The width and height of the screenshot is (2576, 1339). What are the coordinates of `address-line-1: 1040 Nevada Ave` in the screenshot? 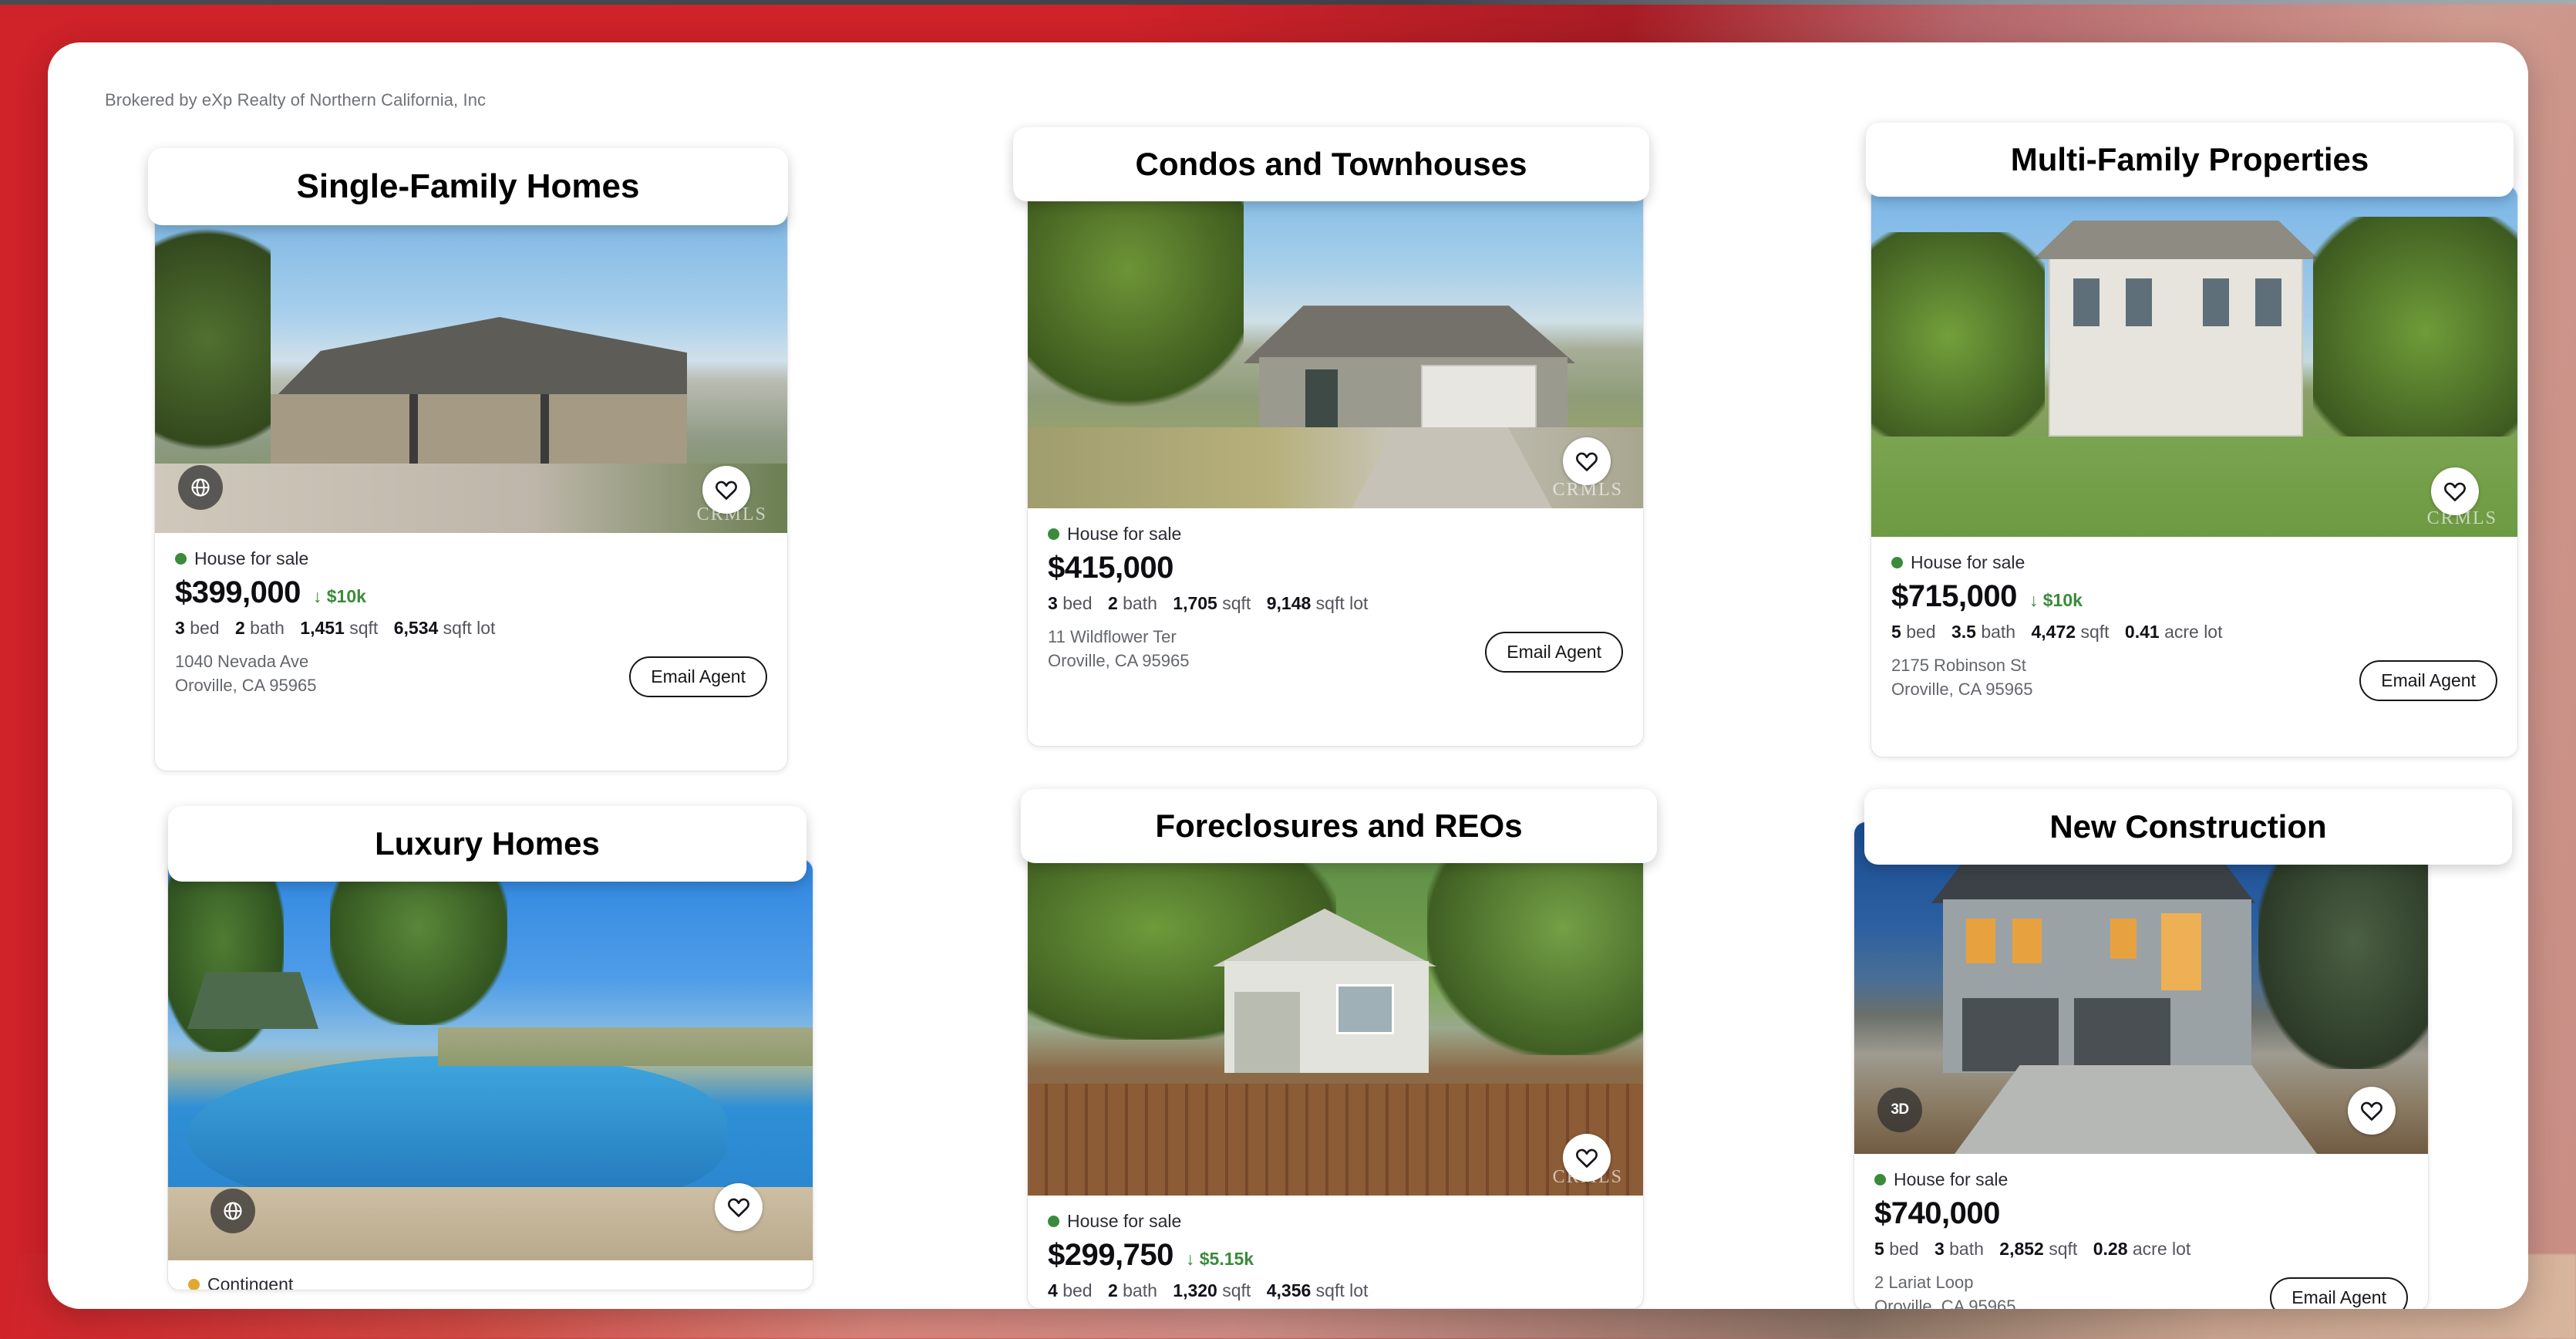 It's located at (242, 661).